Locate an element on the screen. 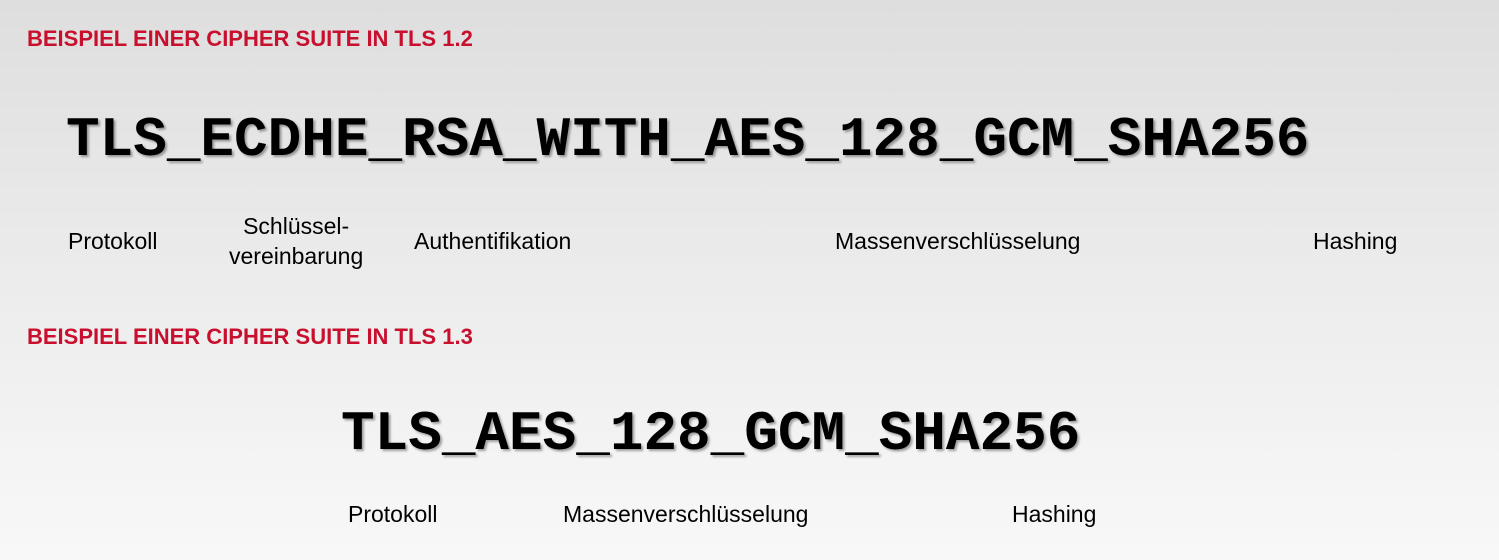 Image resolution: width=1499 pixels, height=560 pixels. tls12-heading: BEISPIEL EINER CIPHER SUITE IN TLS 1.2 is located at coordinates (250, 38).